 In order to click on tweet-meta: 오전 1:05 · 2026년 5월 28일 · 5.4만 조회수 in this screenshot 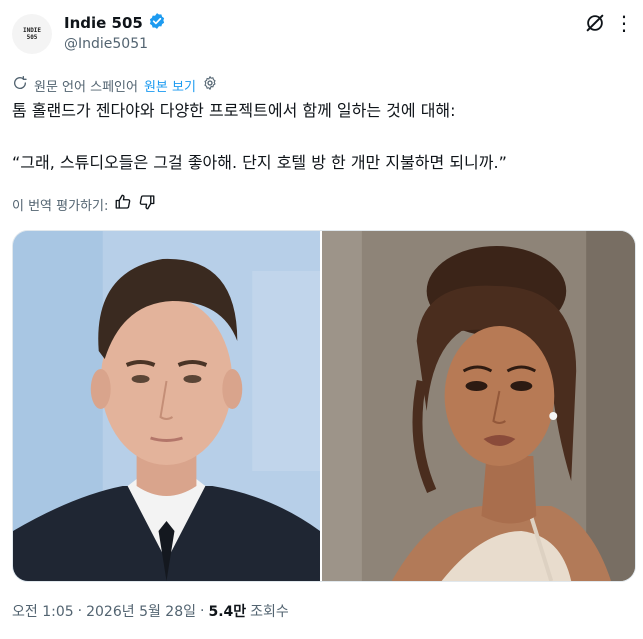, I will do `click(150, 611)`.